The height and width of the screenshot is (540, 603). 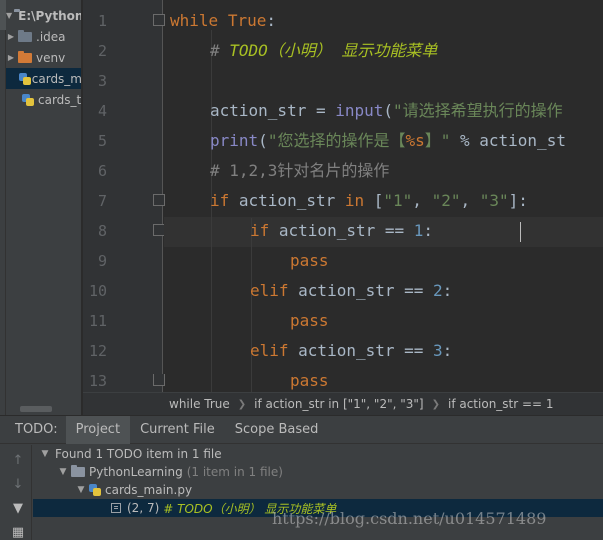 What do you see at coordinates (386, 110) in the screenshot?
I see `code-line-4: action_str = input("请选择希望执行的操作` at bounding box center [386, 110].